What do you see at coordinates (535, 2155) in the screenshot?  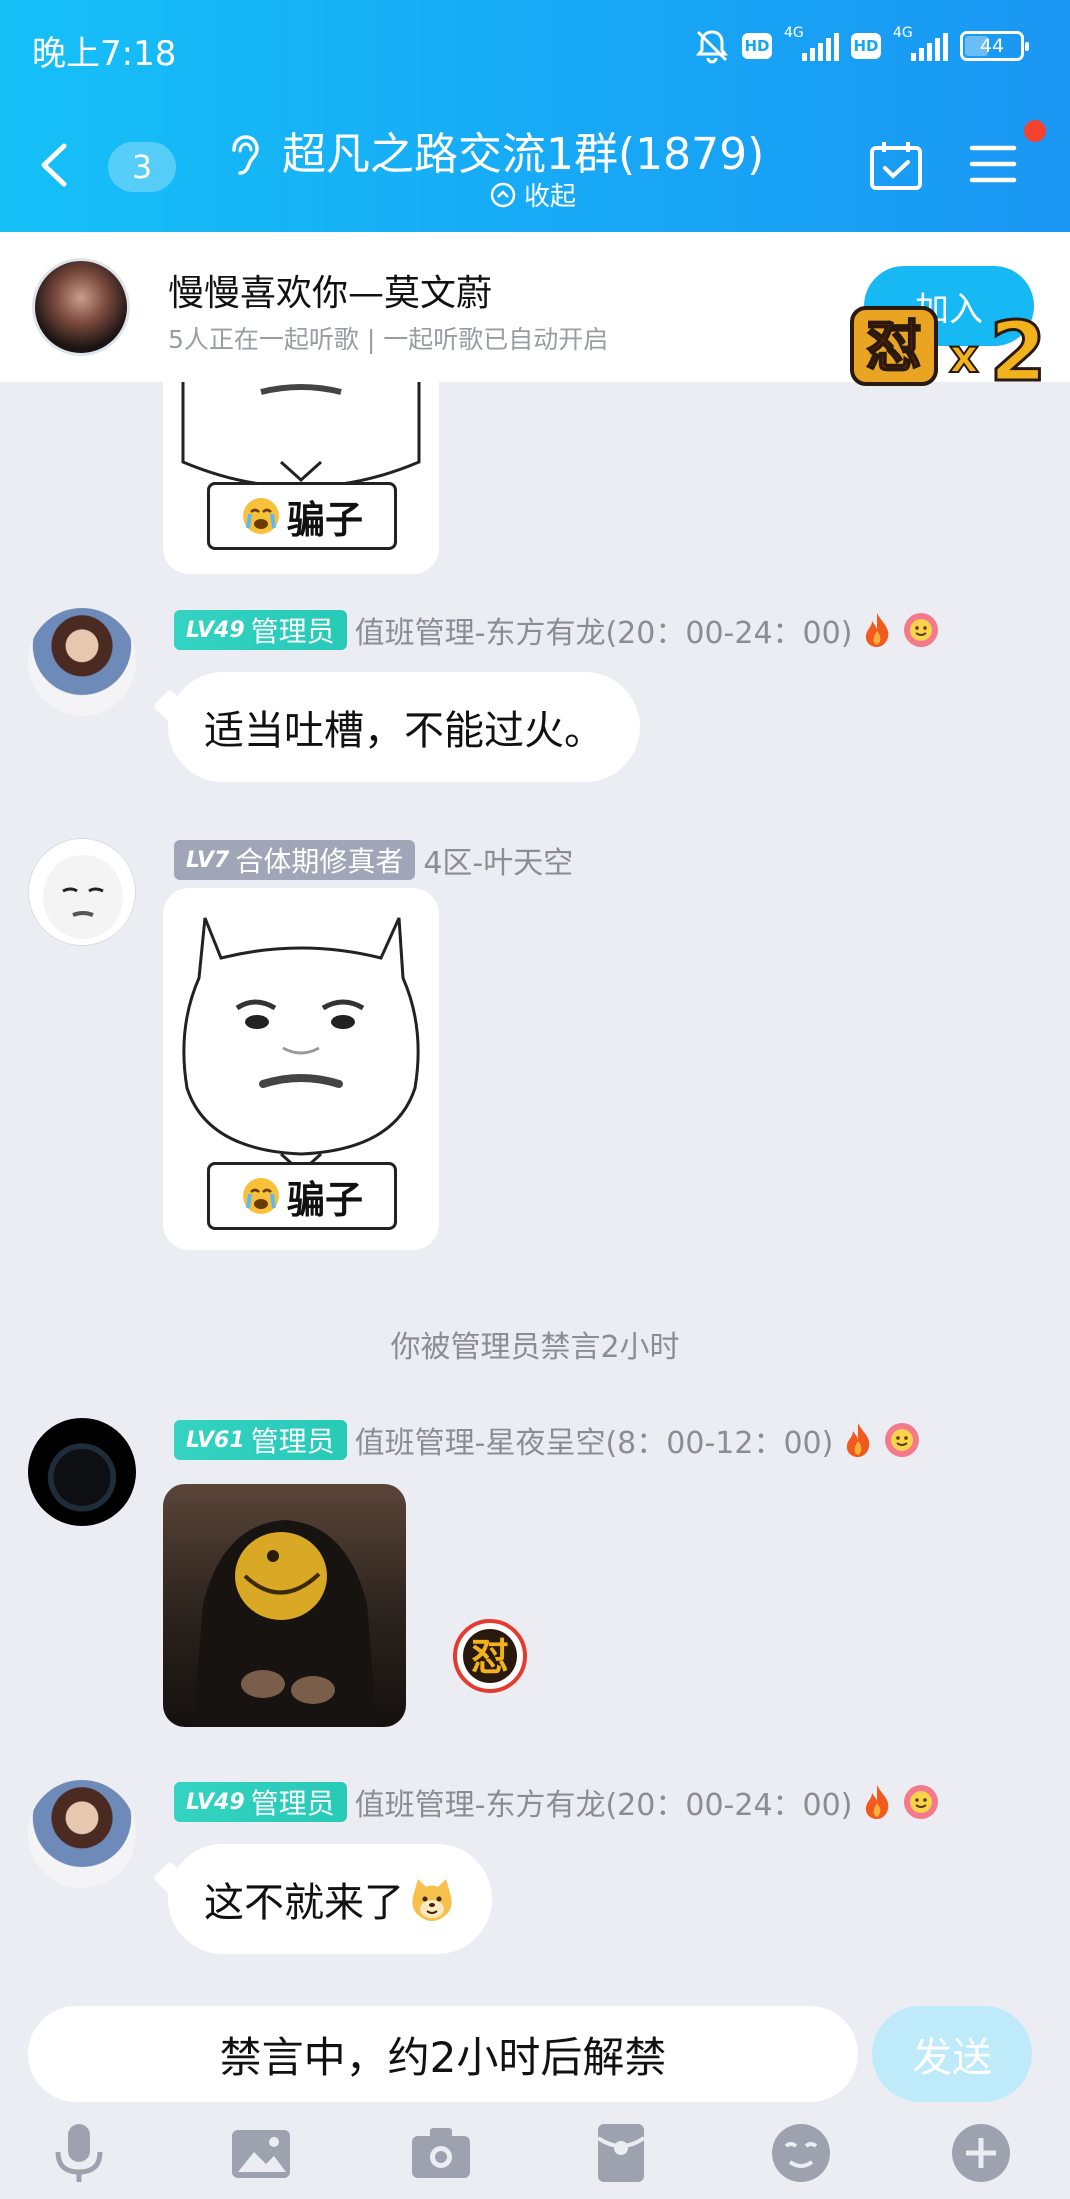 I see `input-toolbar` at bounding box center [535, 2155].